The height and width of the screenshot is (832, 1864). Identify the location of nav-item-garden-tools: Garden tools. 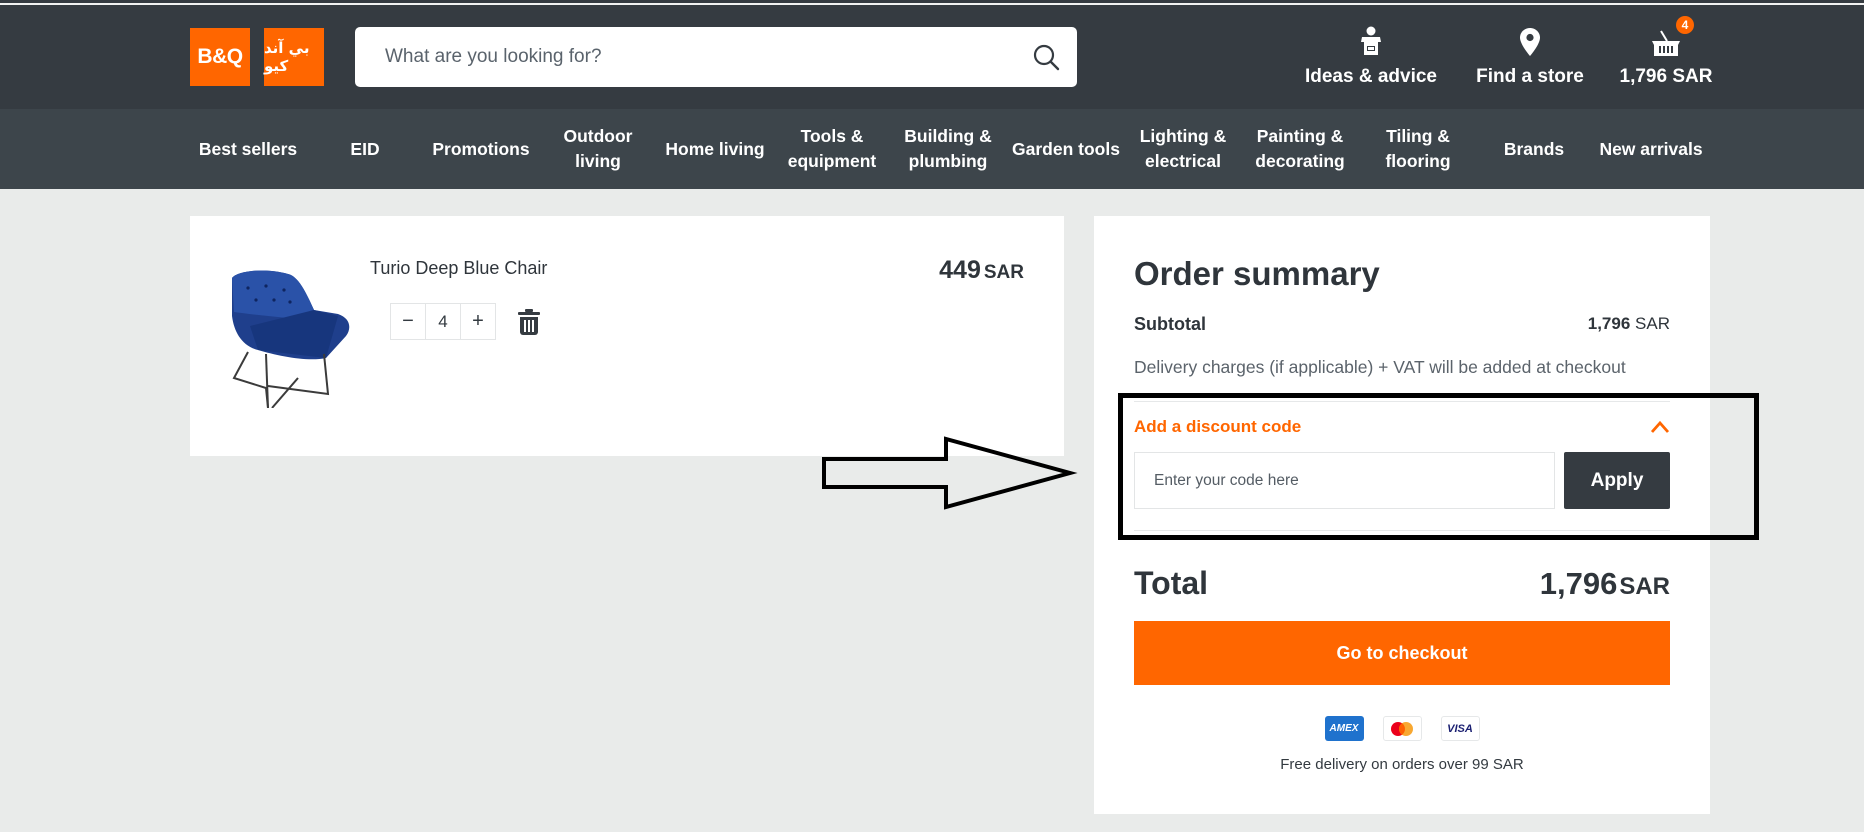
(1066, 149).